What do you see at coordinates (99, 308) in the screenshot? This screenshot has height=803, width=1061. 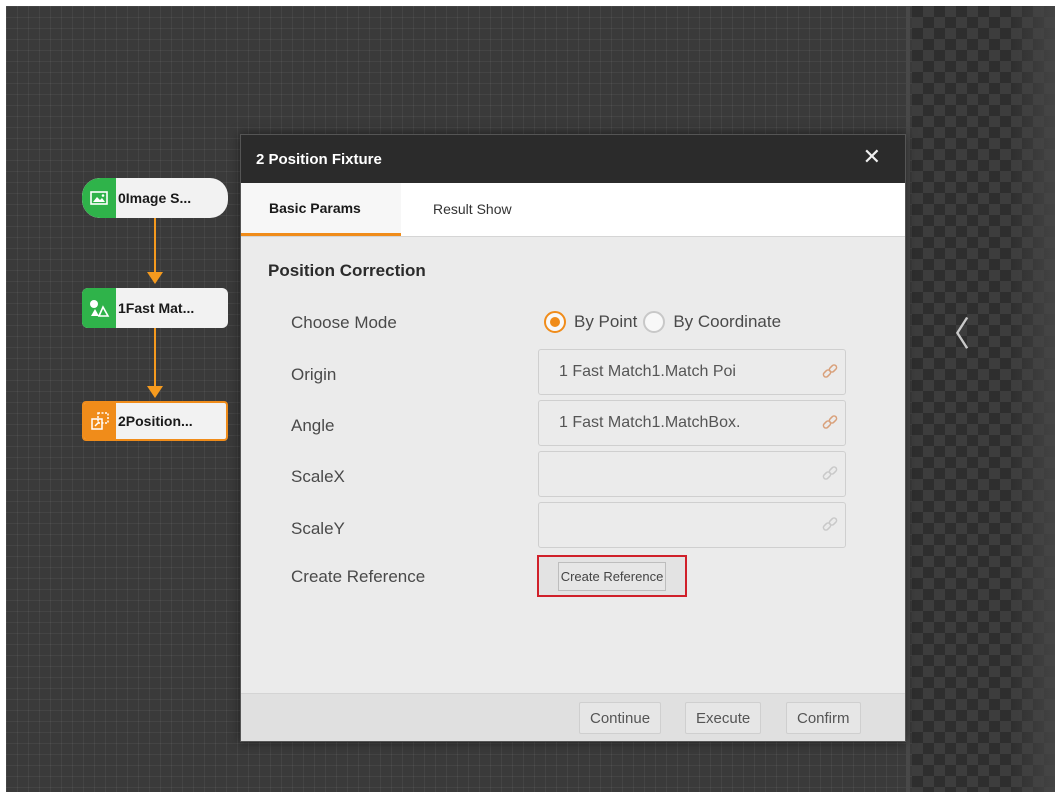 I see `shape-match-icon` at bounding box center [99, 308].